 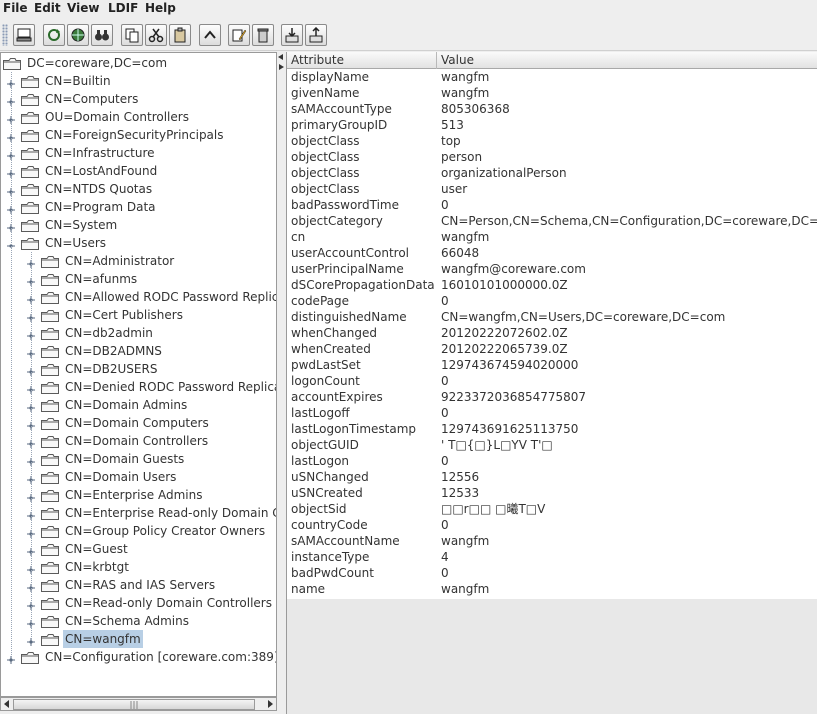 I want to click on table-row: badPasswordTime 0, so click(x=552, y=205).